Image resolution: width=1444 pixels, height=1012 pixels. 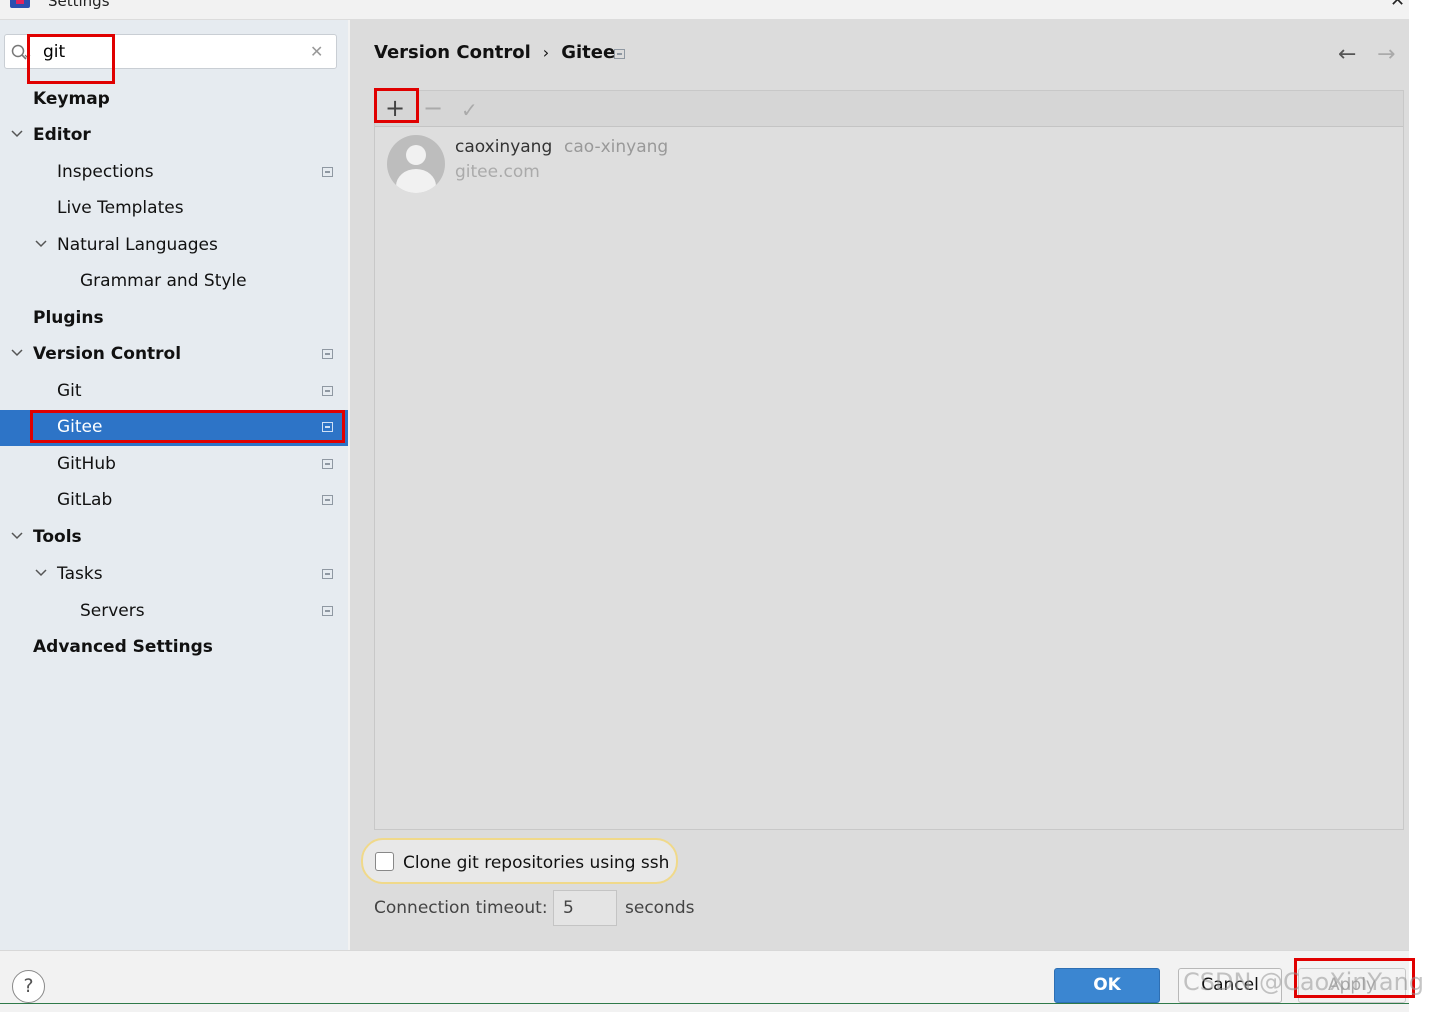 I want to click on accounts-toolbar: + − ✓, so click(x=889, y=109).